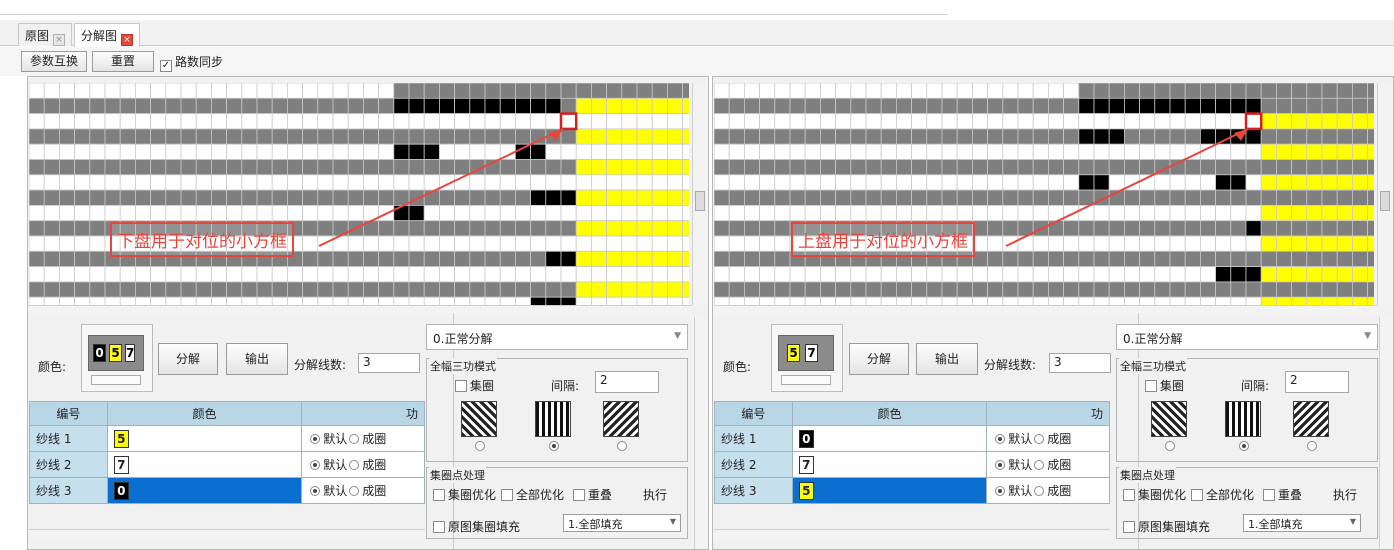 The image size is (1394, 550). I want to click on radio-tuck, so click(354, 491).